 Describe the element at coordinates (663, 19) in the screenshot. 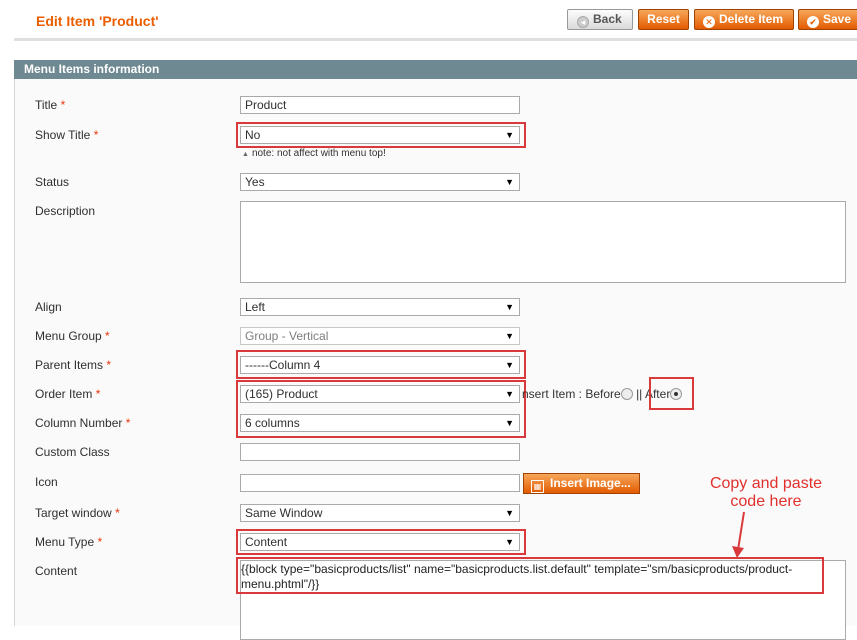

I see `reset-button: Reset` at that location.